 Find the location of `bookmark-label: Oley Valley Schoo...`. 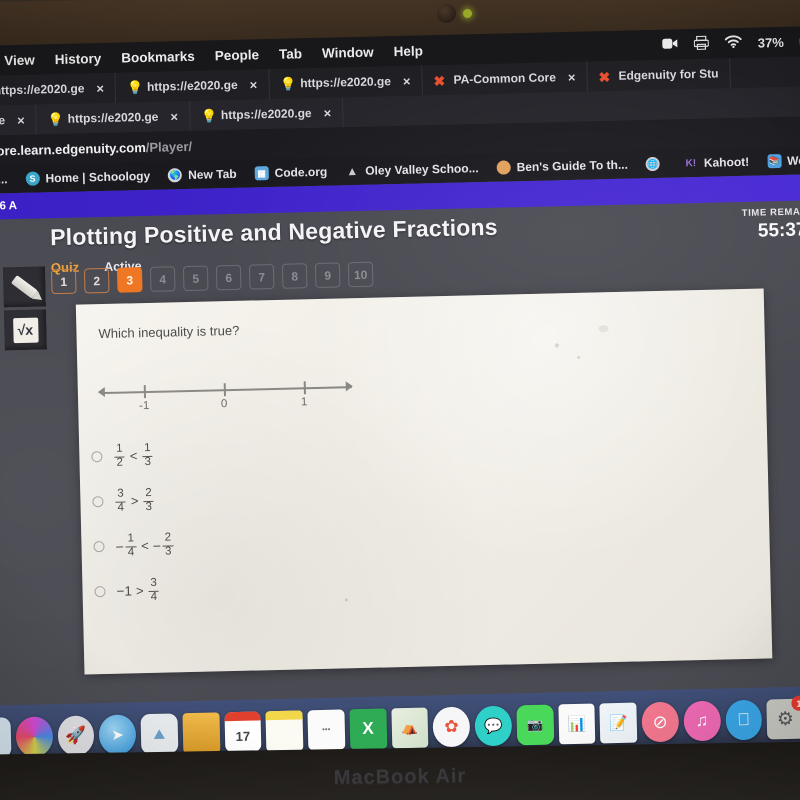

bookmark-label: Oley Valley Schoo... is located at coordinates (422, 169).